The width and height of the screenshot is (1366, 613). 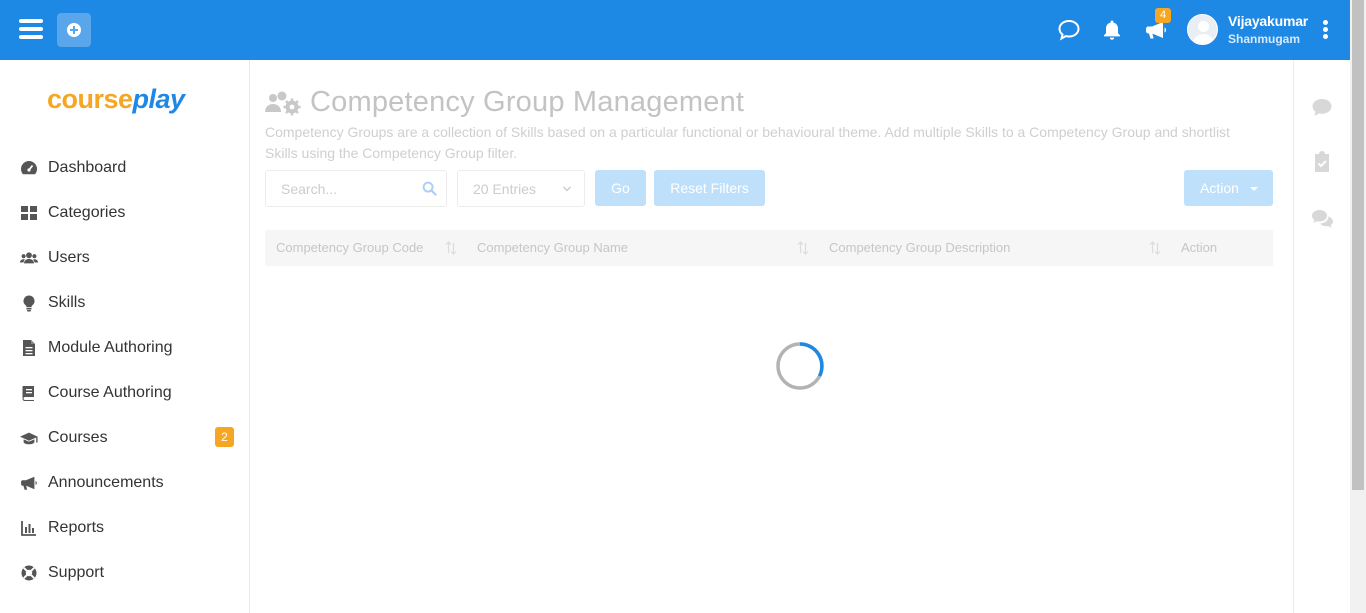 What do you see at coordinates (67, 302) in the screenshot?
I see `sidebar-item-label: Skills` at bounding box center [67, 302].